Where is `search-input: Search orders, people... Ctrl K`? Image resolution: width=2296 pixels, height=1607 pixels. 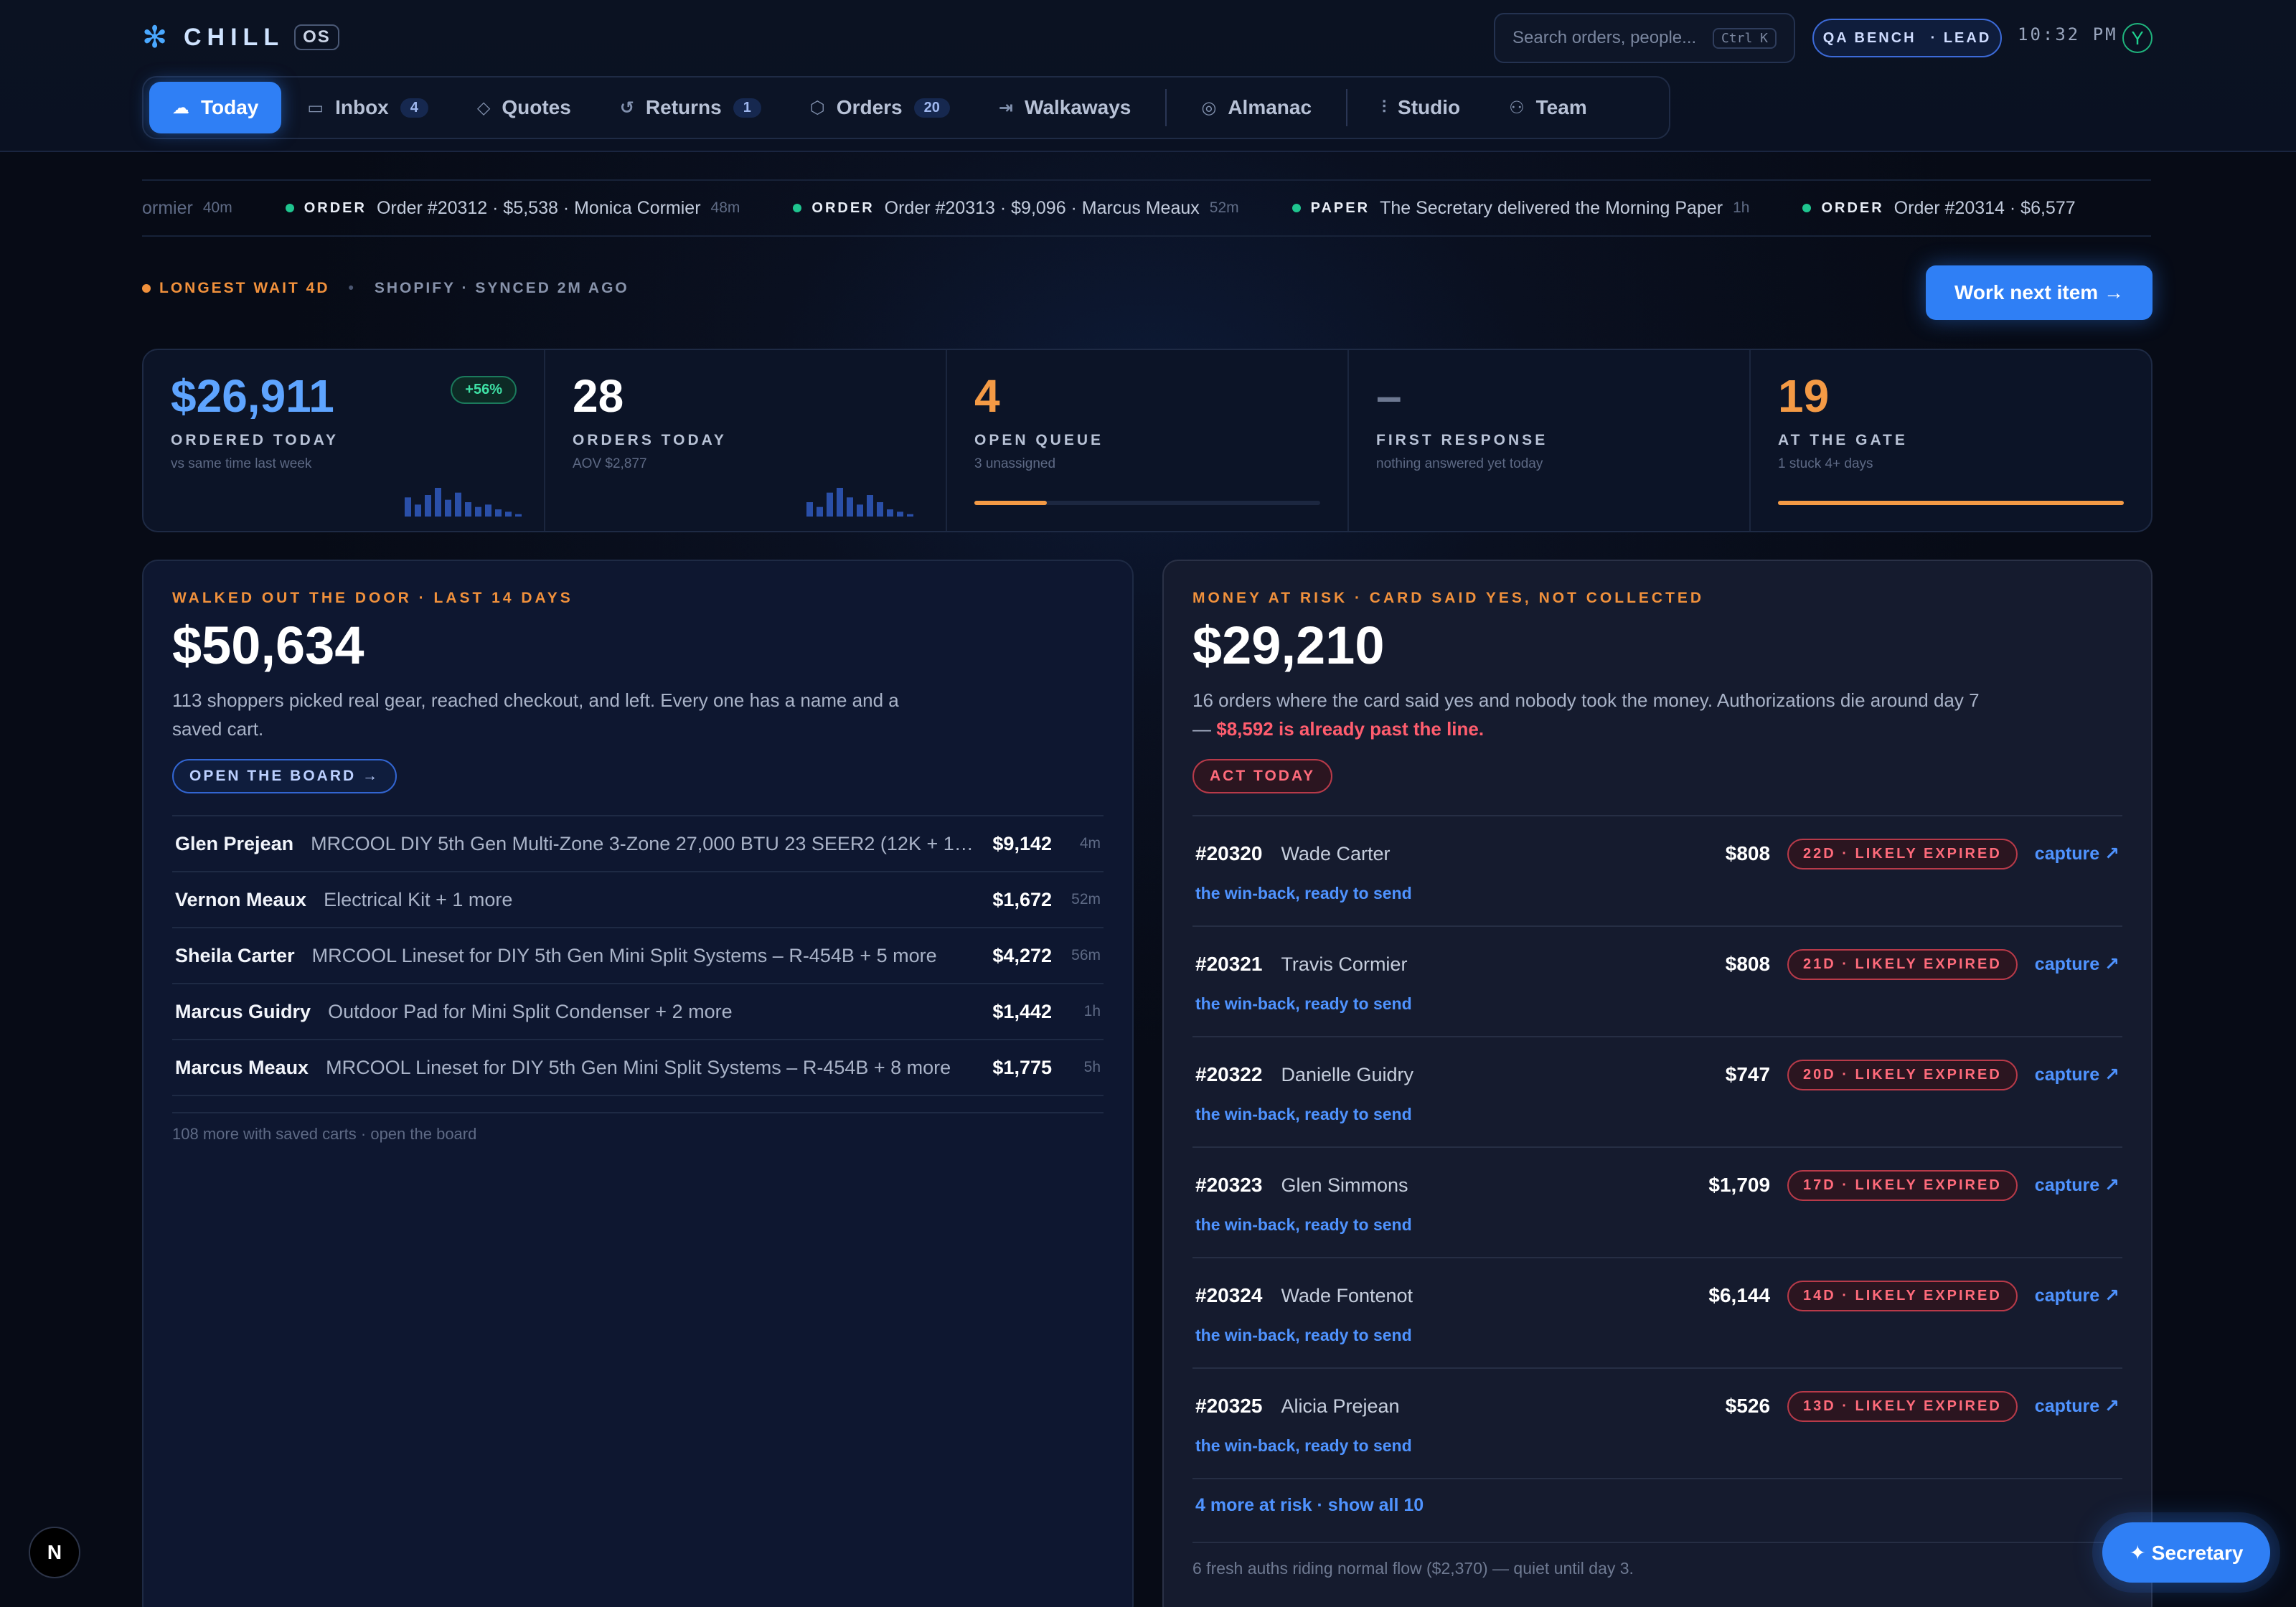
search-input: Search orders, people... Ctrl K is located at coordinates (1644, 38).